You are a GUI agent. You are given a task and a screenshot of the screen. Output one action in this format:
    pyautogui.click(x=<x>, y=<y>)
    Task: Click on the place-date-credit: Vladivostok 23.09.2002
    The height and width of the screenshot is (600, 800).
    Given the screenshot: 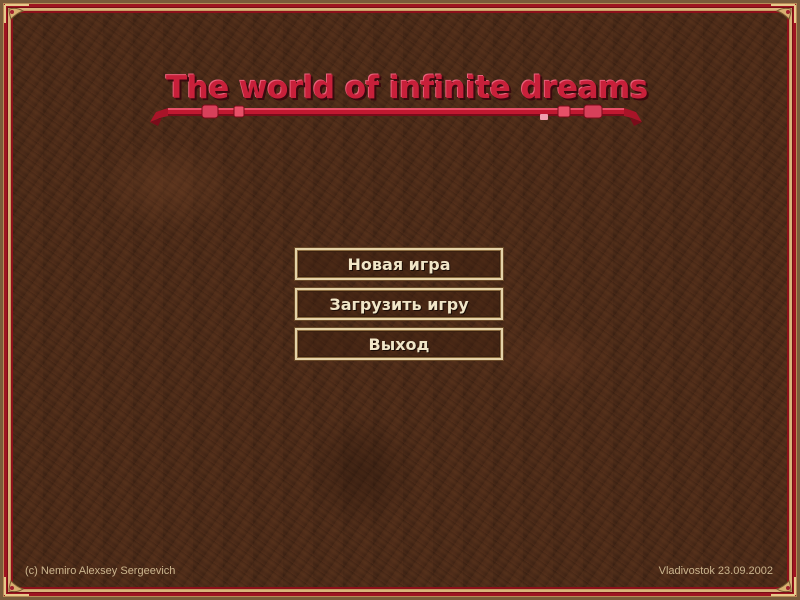 What is the action you would take?
    pyautogui.click(x=715, y=571)
    